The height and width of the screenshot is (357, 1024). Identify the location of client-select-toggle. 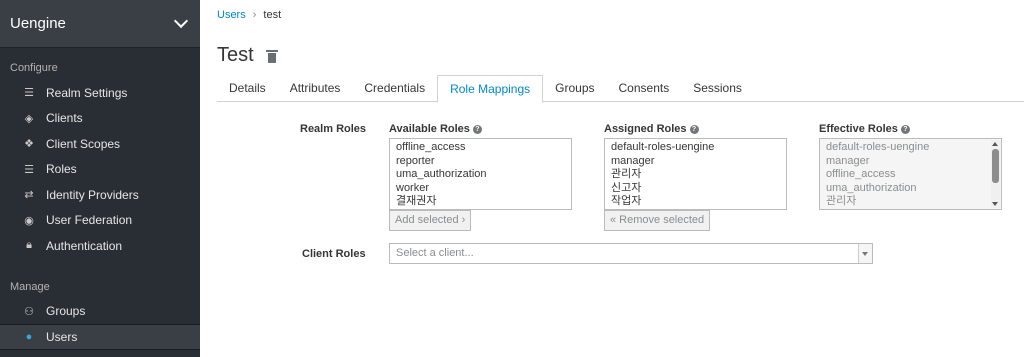
(865, 253).